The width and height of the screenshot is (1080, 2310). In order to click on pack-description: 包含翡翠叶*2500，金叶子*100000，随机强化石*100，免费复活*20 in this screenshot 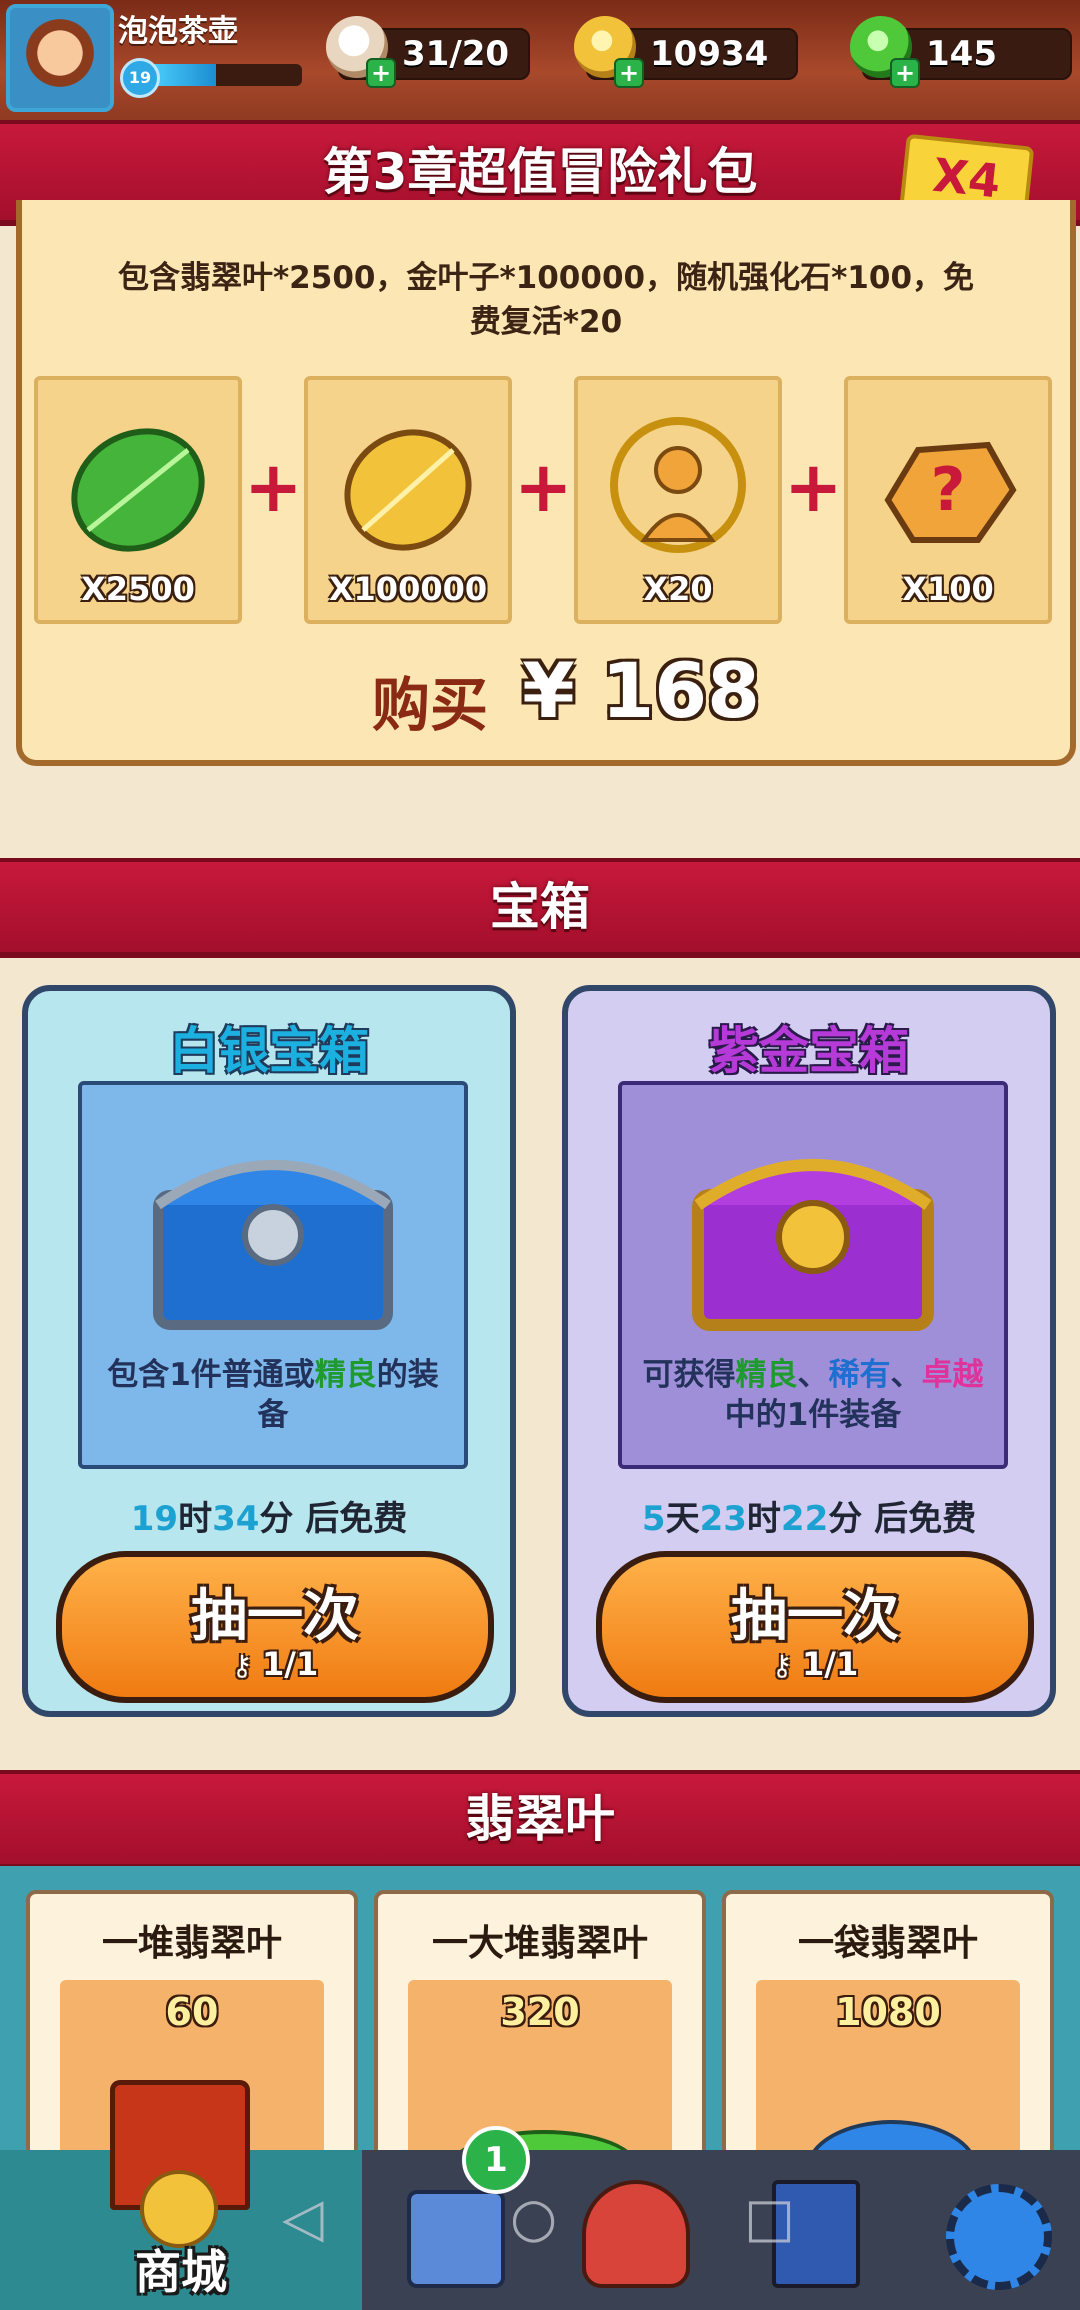, I will do `click(546, 300)`.